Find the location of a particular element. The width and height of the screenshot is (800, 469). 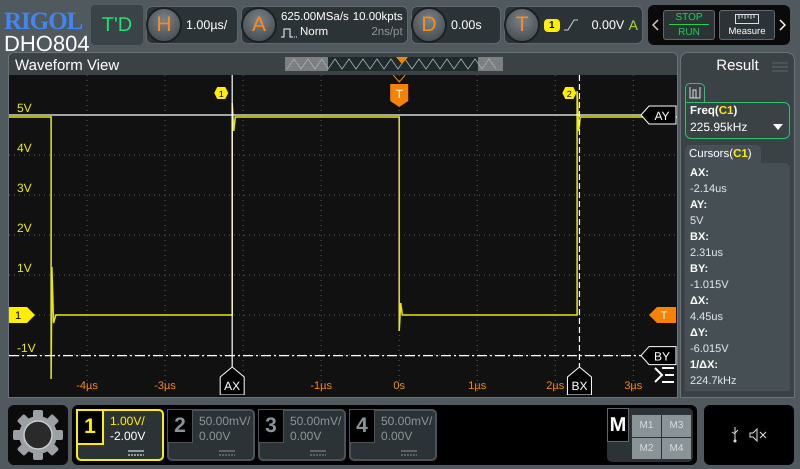

measurement-label: Freq(C1) is located at coordinates (714, 110).